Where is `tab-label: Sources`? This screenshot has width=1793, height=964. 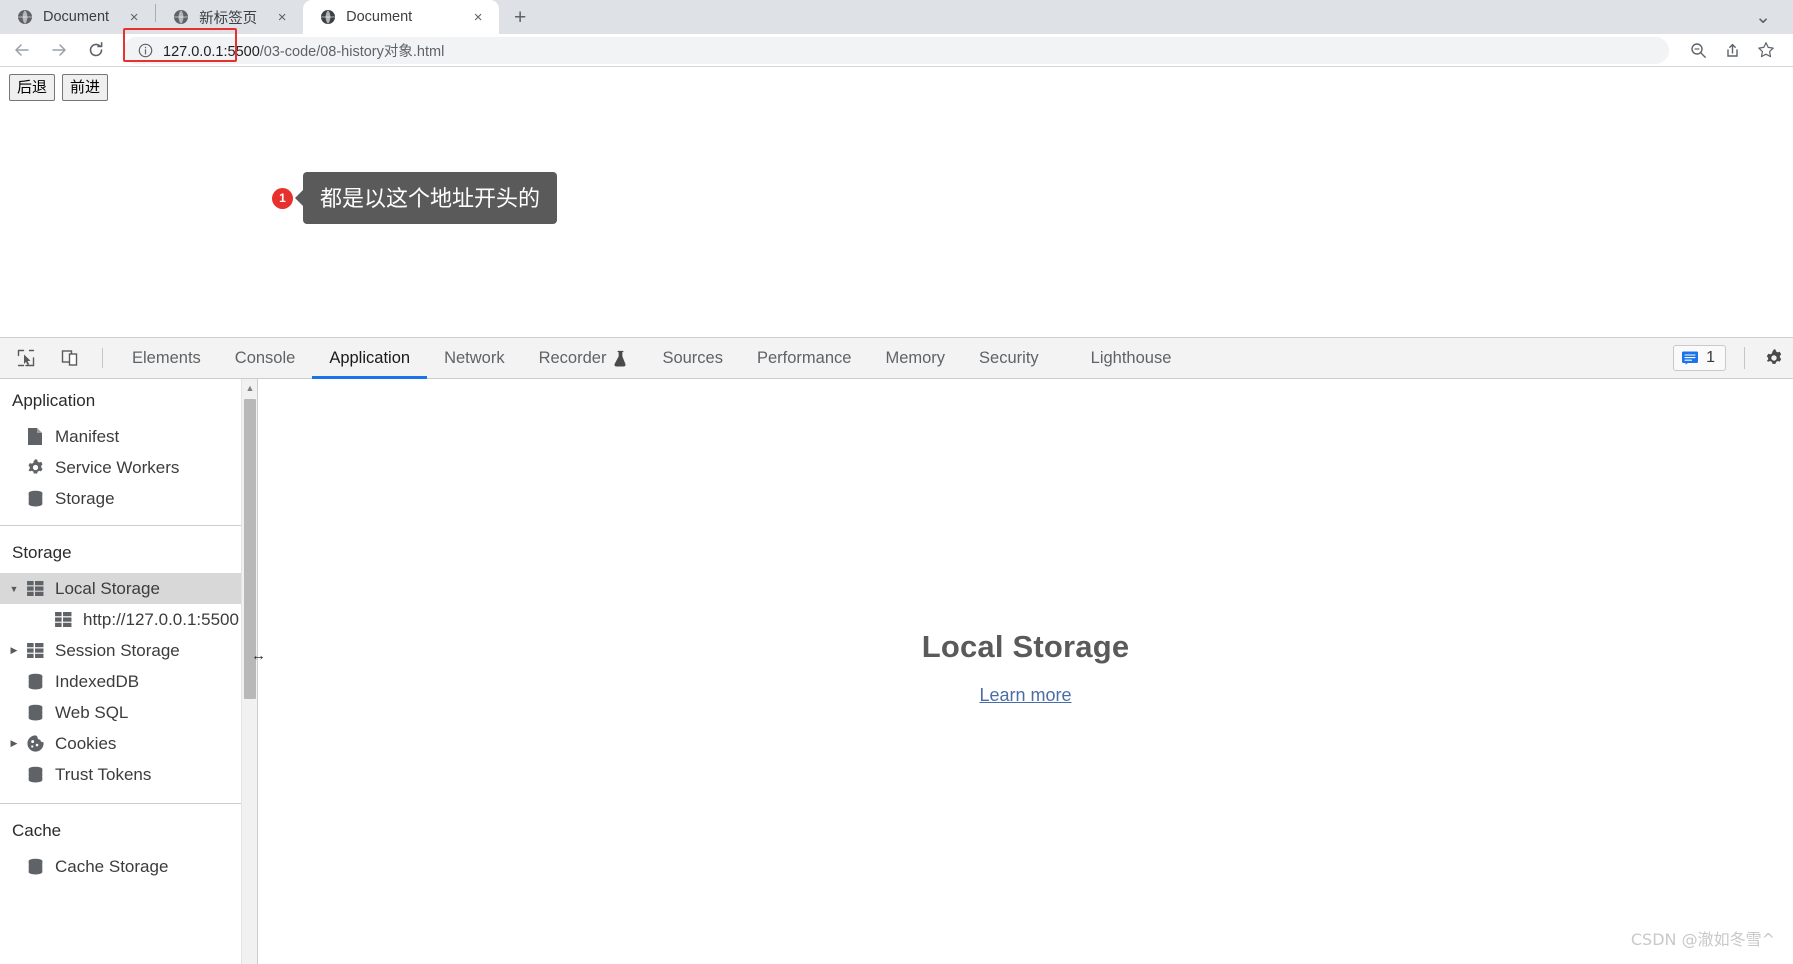
tab-label: Sources is located at coordinates (692, 357).